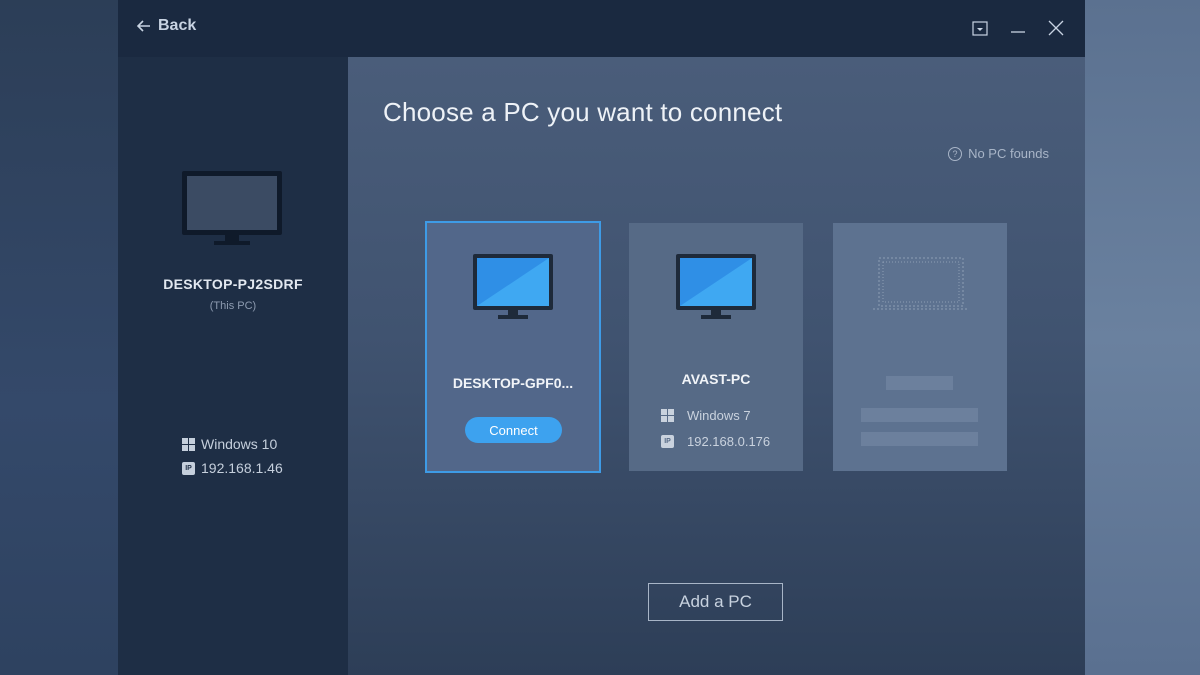  What do you see at coordinates (1142, 337) in the screenshot?
I see `background-right` at bounding box center [1142, 337].